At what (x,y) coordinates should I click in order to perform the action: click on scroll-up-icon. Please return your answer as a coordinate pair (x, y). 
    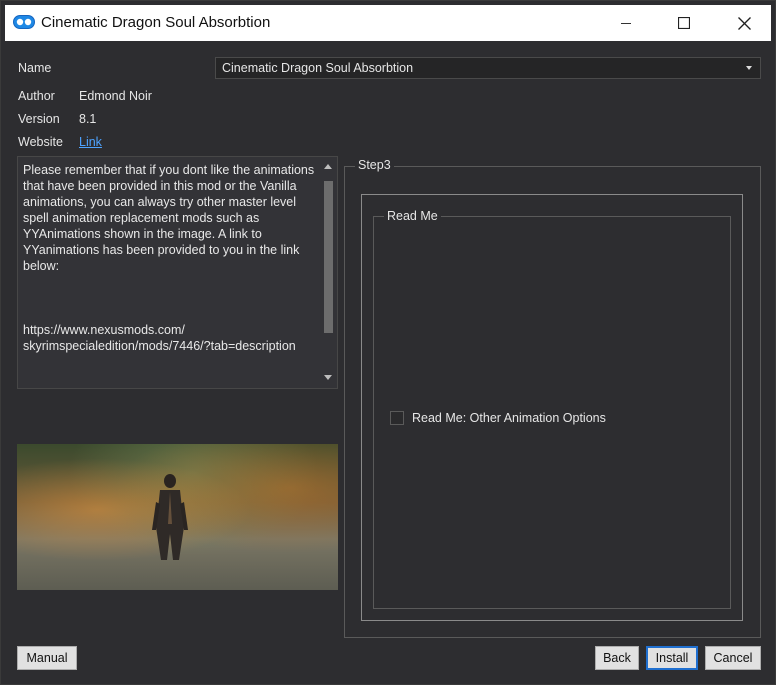
    Looking at the image, I should click on (328, 166).